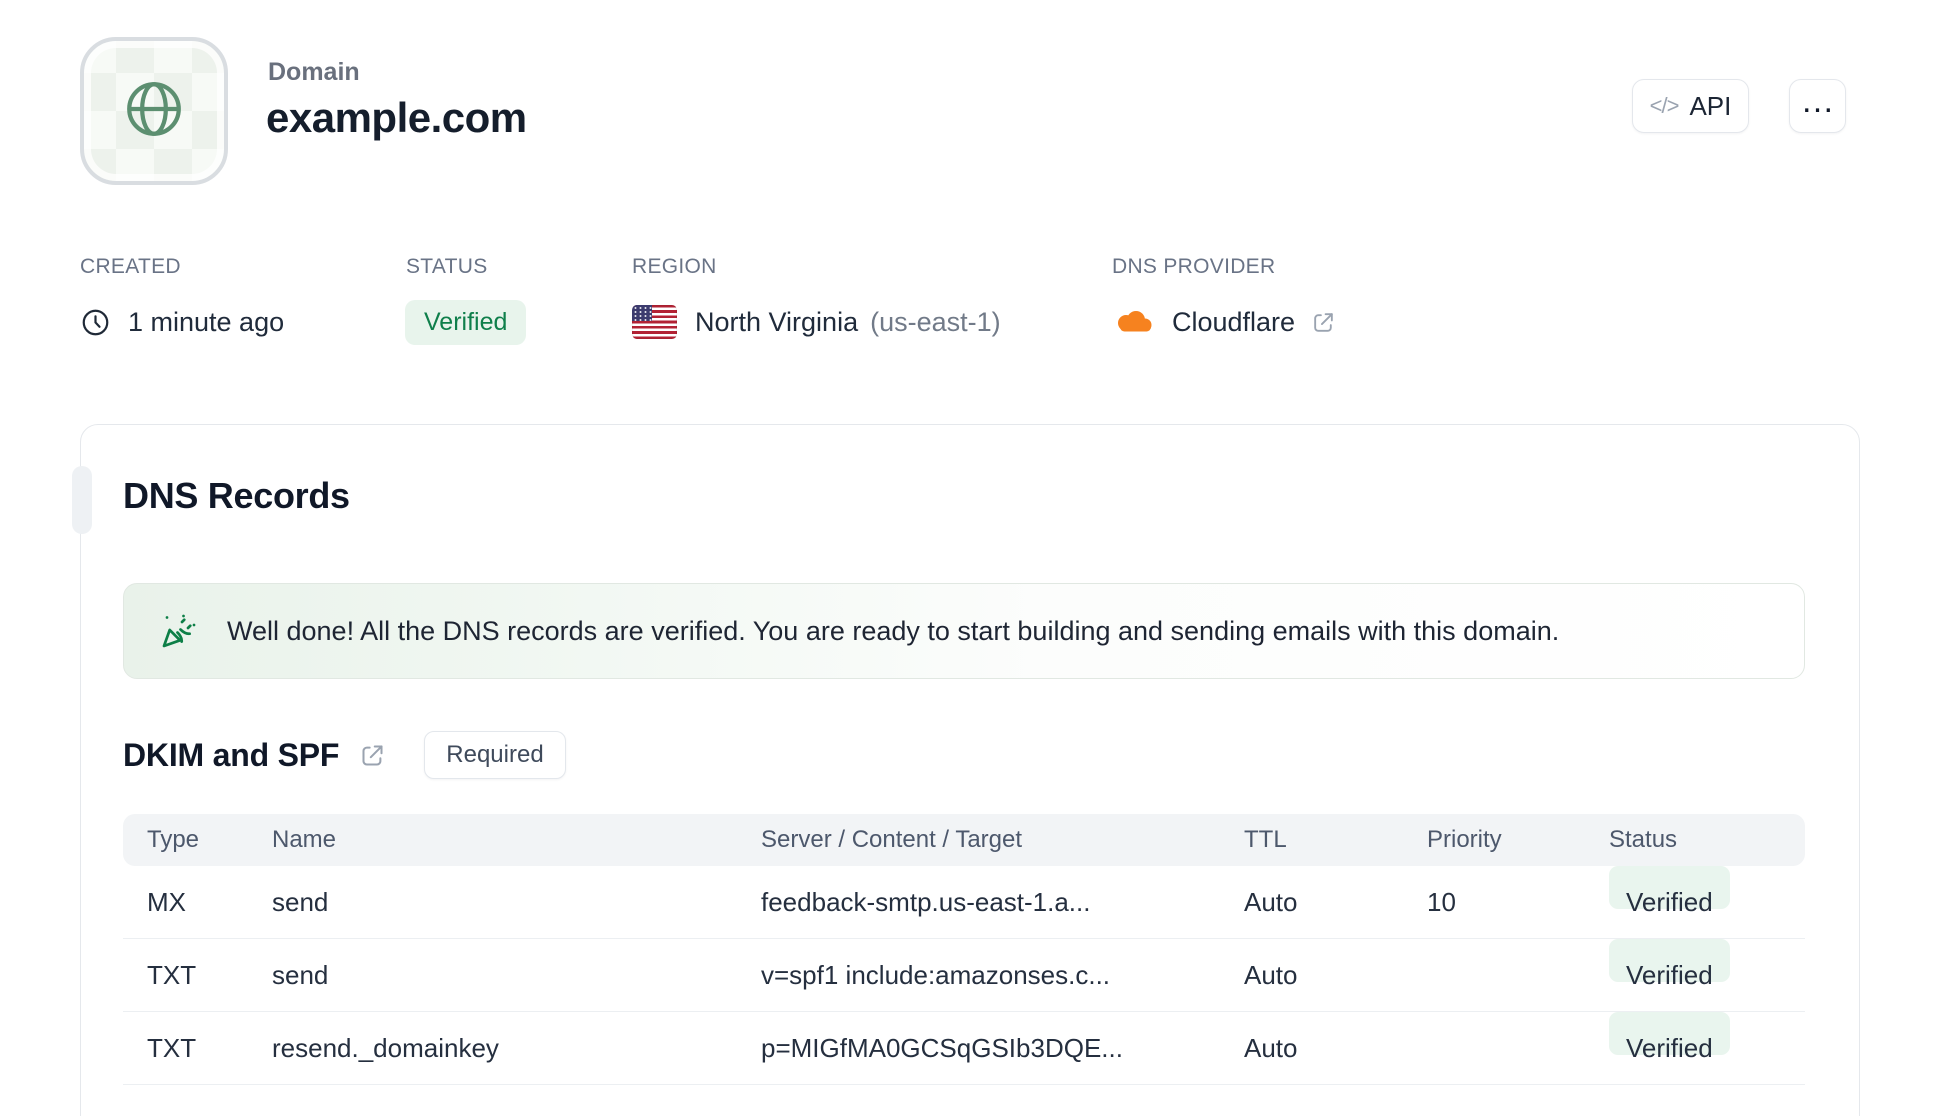  I want to click on section-scroll-notch, so click(82, 500).